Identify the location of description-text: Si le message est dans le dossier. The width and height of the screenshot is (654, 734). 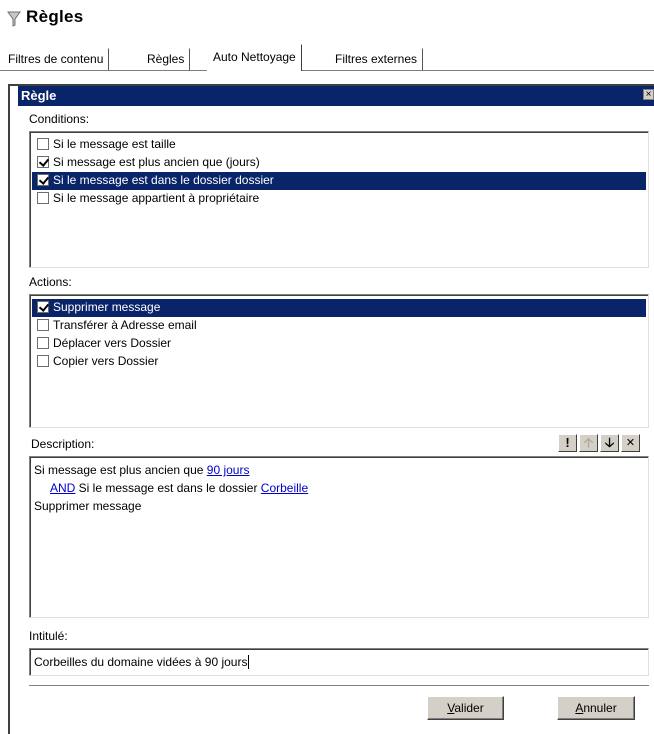
(168, 488).